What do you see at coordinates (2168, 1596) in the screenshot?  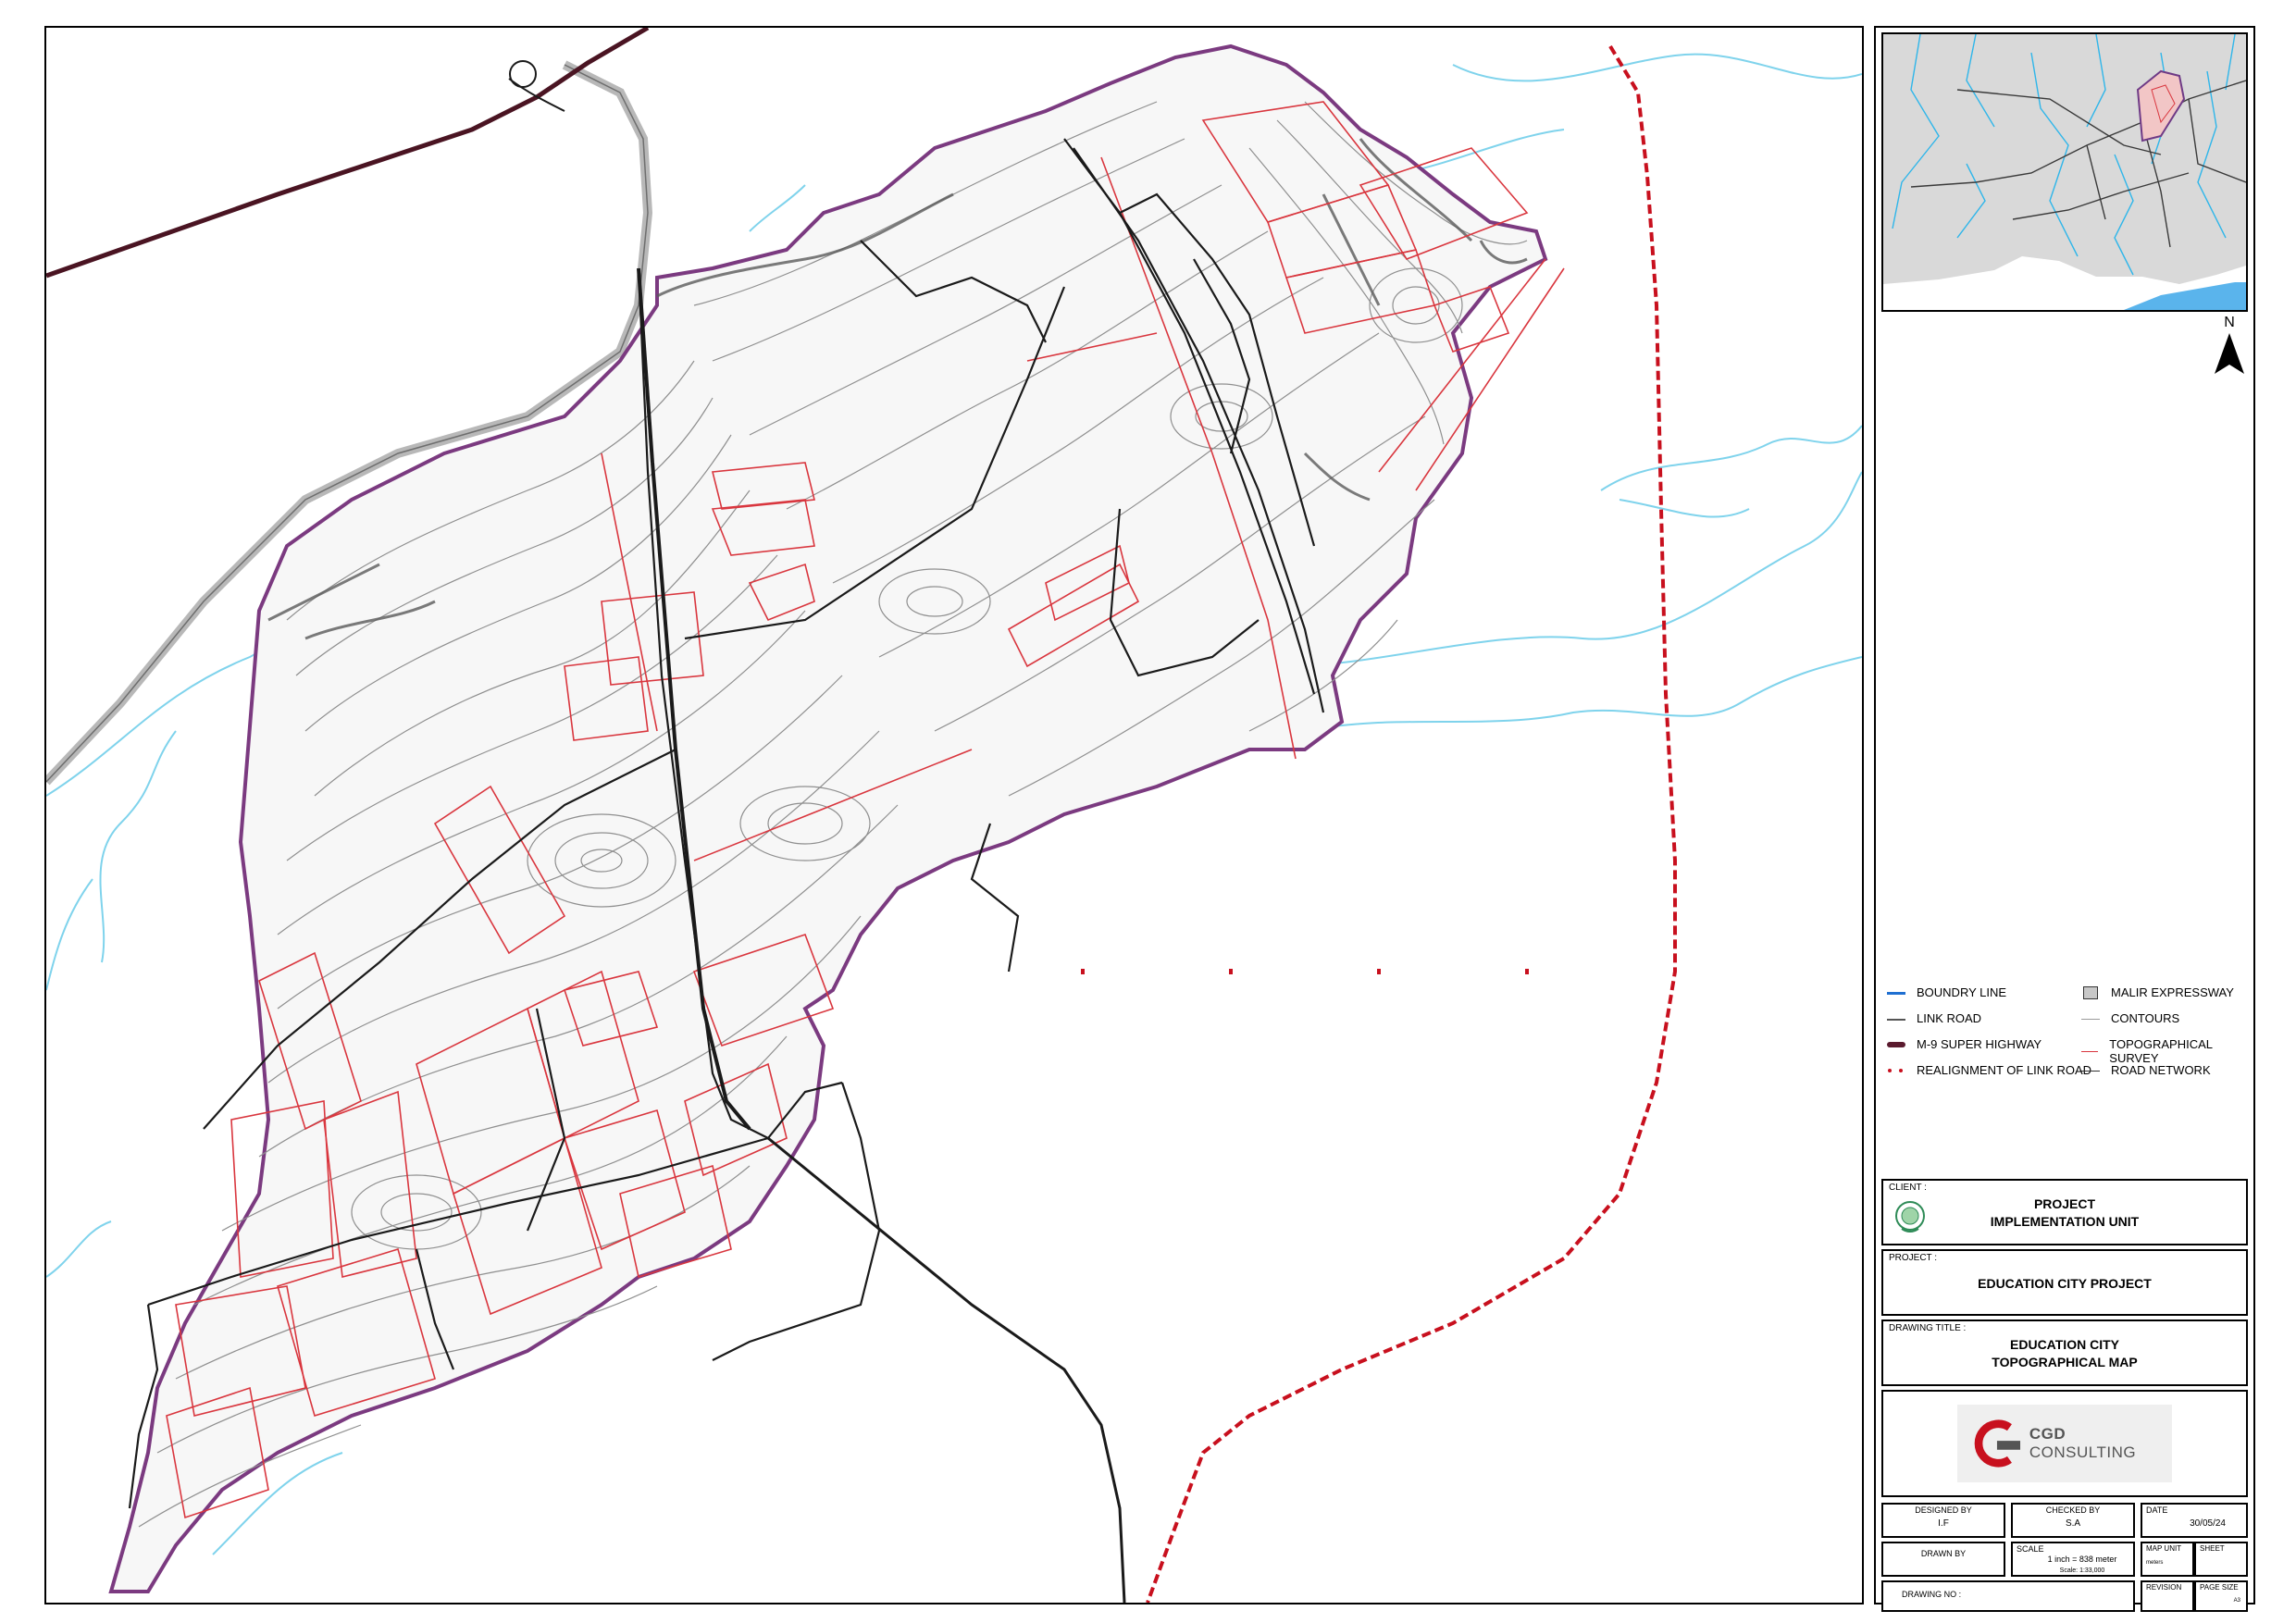 I see `revision-cell: REVISION` at bounding box center [2168, 1596].